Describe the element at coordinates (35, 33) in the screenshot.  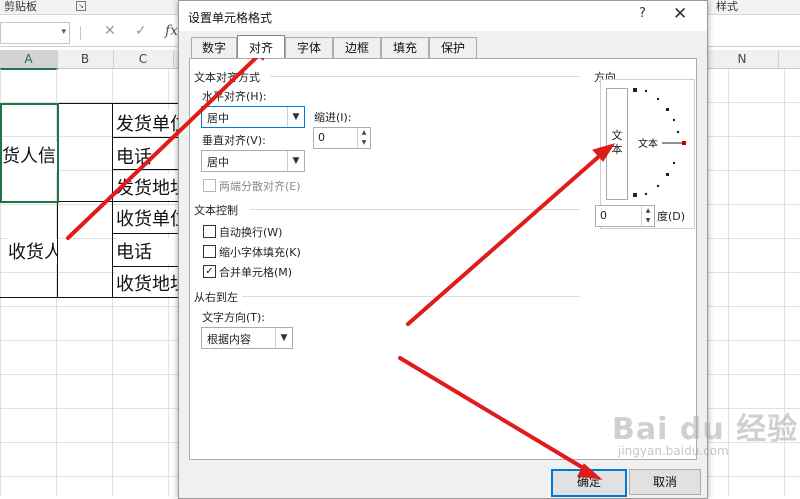
I see `name-box: ▾` at that location.